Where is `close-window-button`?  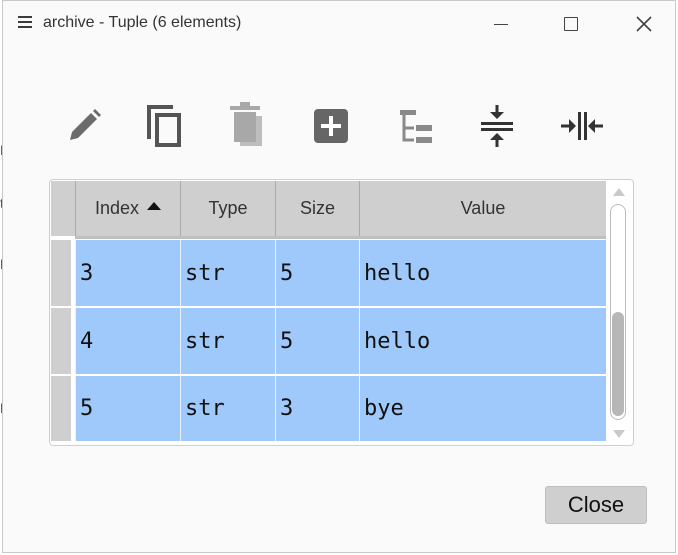
close-window-button is located at coordinates (643, 24).